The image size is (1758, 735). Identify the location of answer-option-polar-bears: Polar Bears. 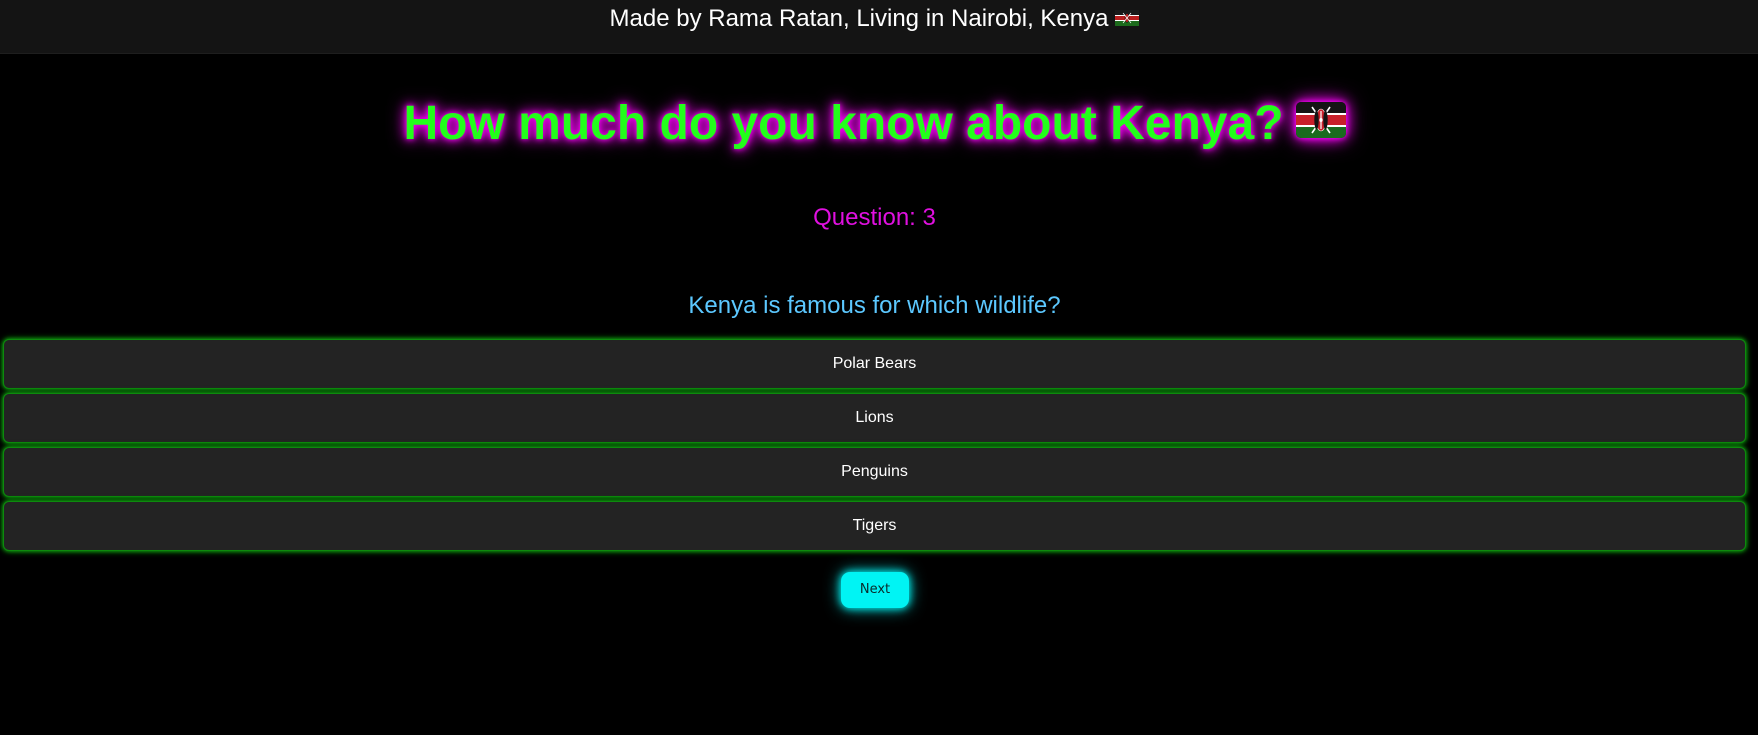
(874, 364).